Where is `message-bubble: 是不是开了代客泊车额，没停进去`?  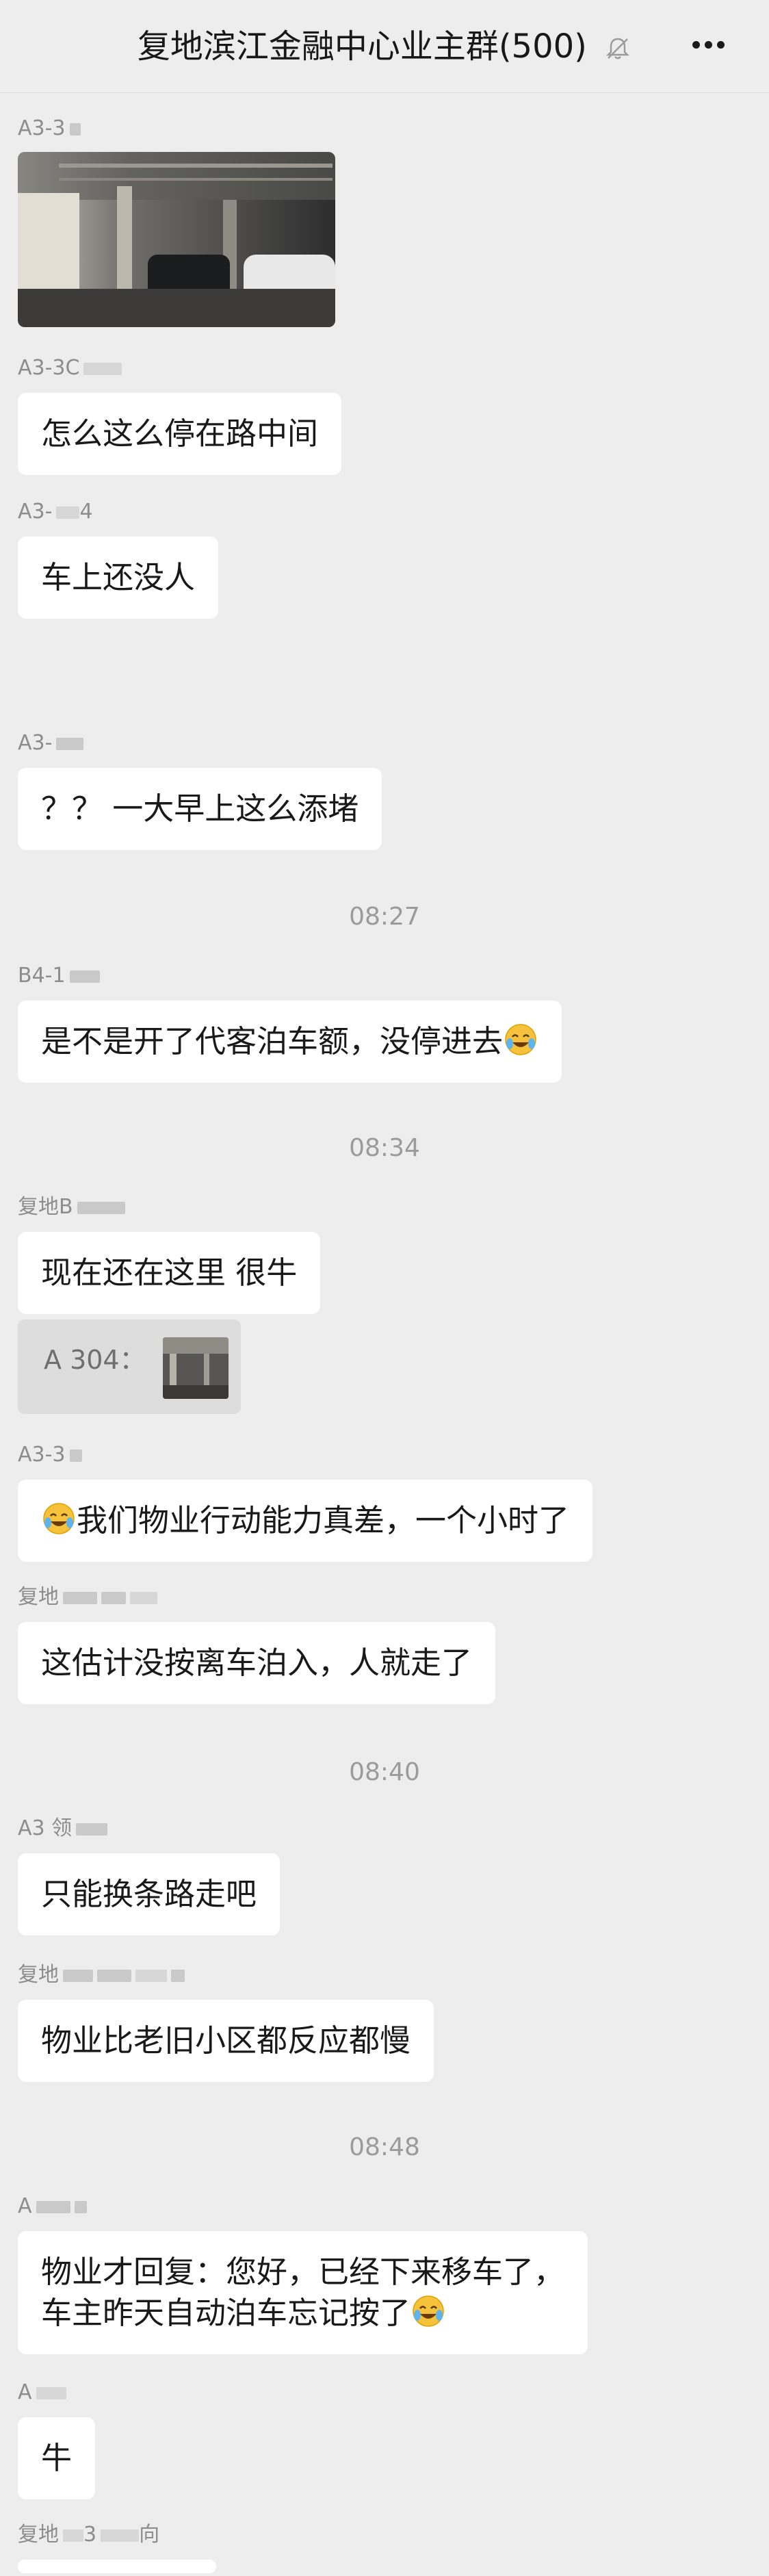
message-bubble: 是不是开了代客泊车额，没停进去 is located at coordinates (290, 1042).